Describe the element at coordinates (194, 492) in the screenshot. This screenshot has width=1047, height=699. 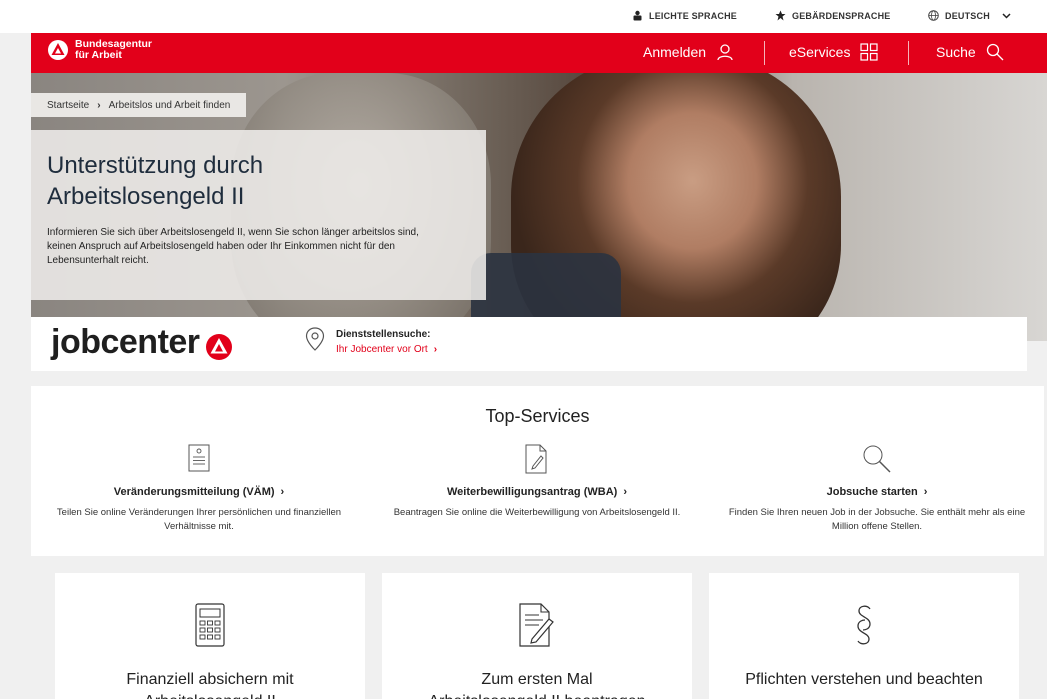
I see `service-title: Veränderungsmitteilung (VÄM)` at that location.